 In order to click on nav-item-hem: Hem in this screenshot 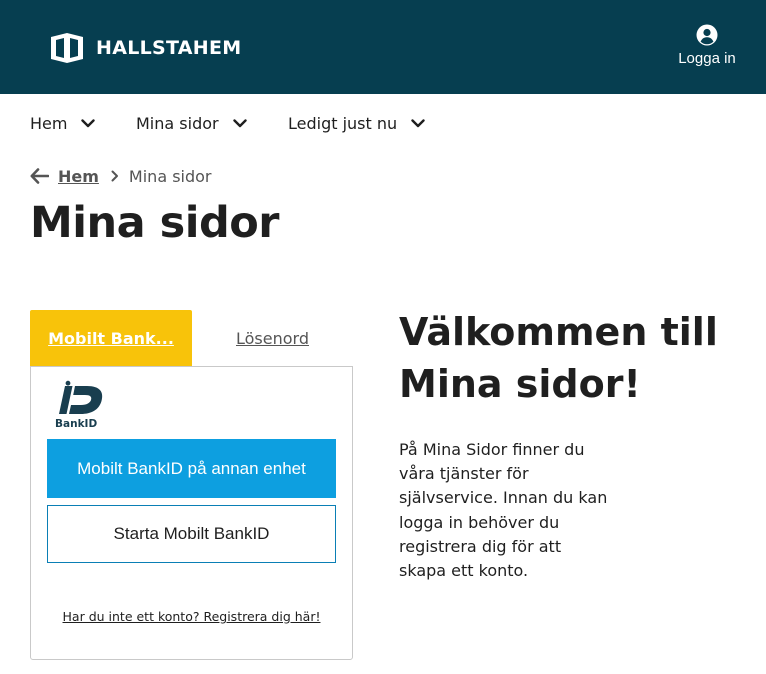, I will do `click(63, 123)`.